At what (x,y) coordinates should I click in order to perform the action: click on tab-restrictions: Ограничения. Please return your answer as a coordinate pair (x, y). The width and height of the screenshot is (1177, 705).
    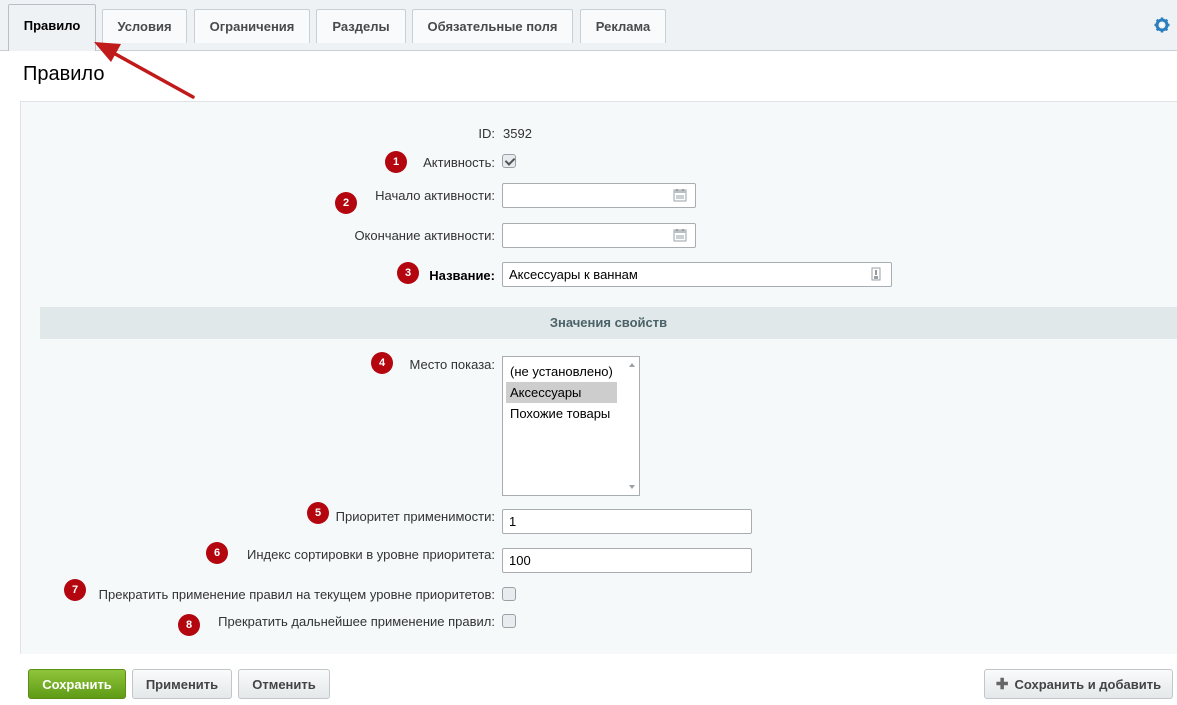
    Looking at the image, I should click on (252, 26).